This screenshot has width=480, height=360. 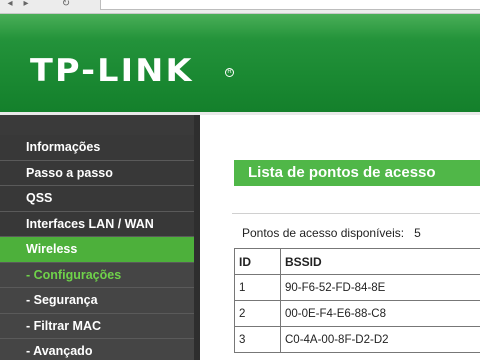 I want to click on row-id: 3, so click(x=257, y=339).